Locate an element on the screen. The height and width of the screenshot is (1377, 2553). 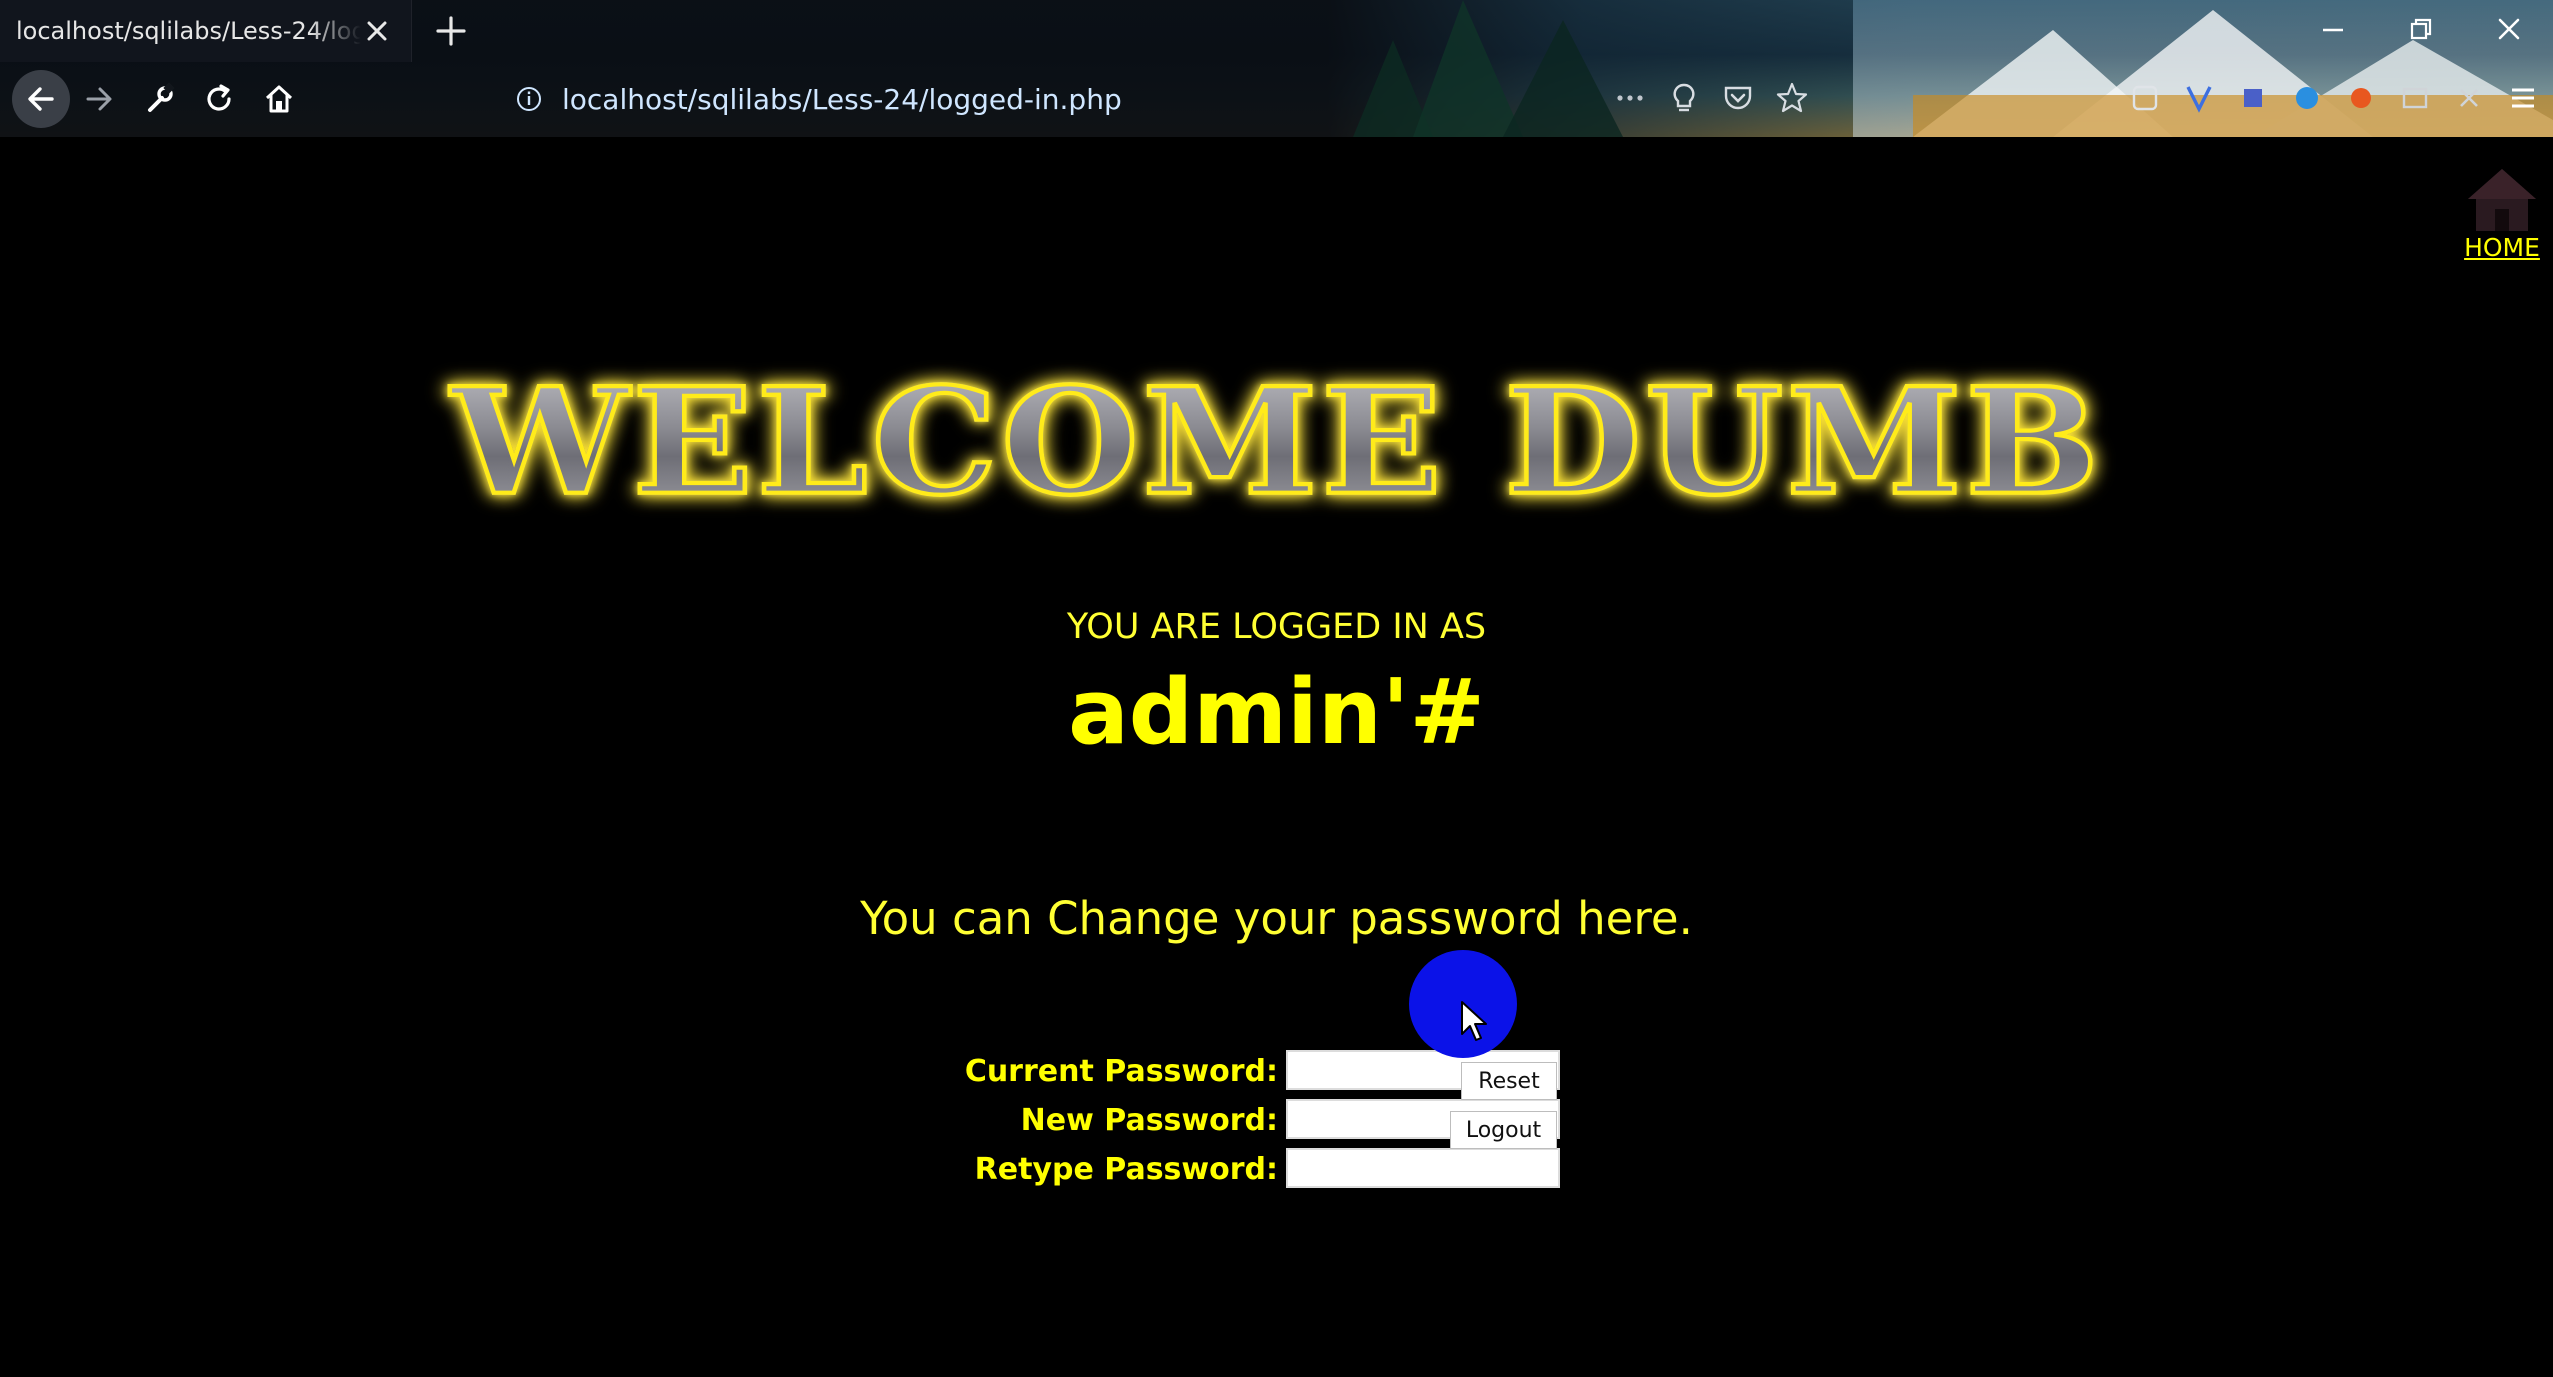
pocket-button is located at coordinates (1738, 98).